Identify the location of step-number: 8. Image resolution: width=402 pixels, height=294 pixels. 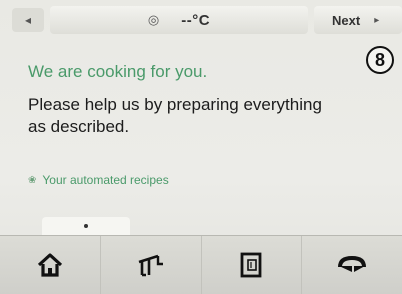
(379, 59).